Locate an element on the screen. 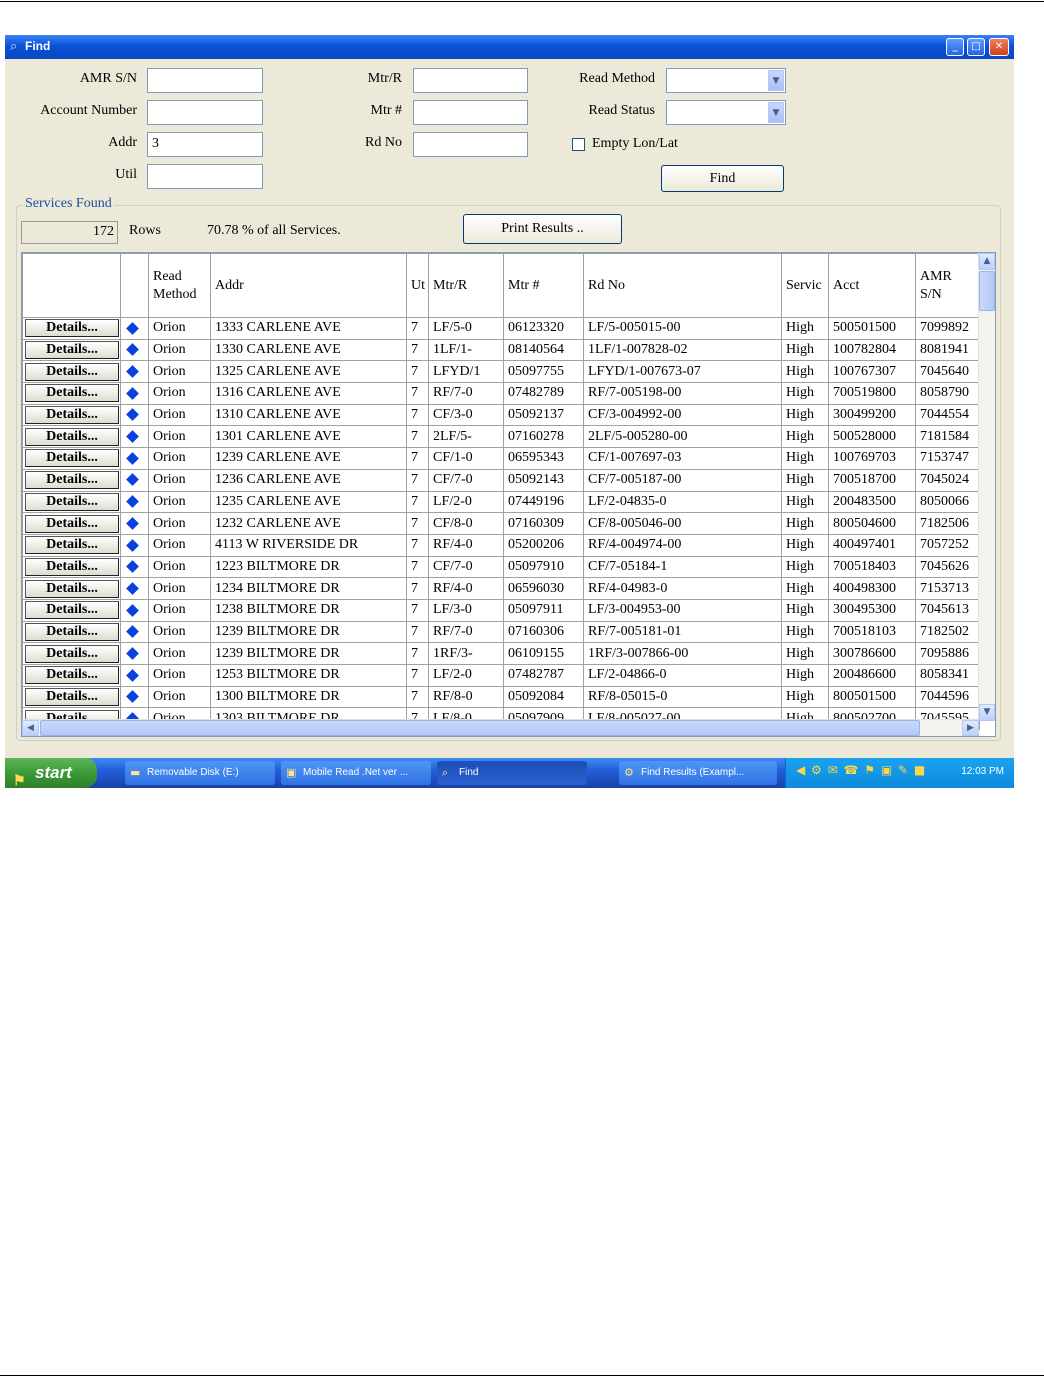  scroll-up-icon: ▲ is located at coordinates (987, 261).